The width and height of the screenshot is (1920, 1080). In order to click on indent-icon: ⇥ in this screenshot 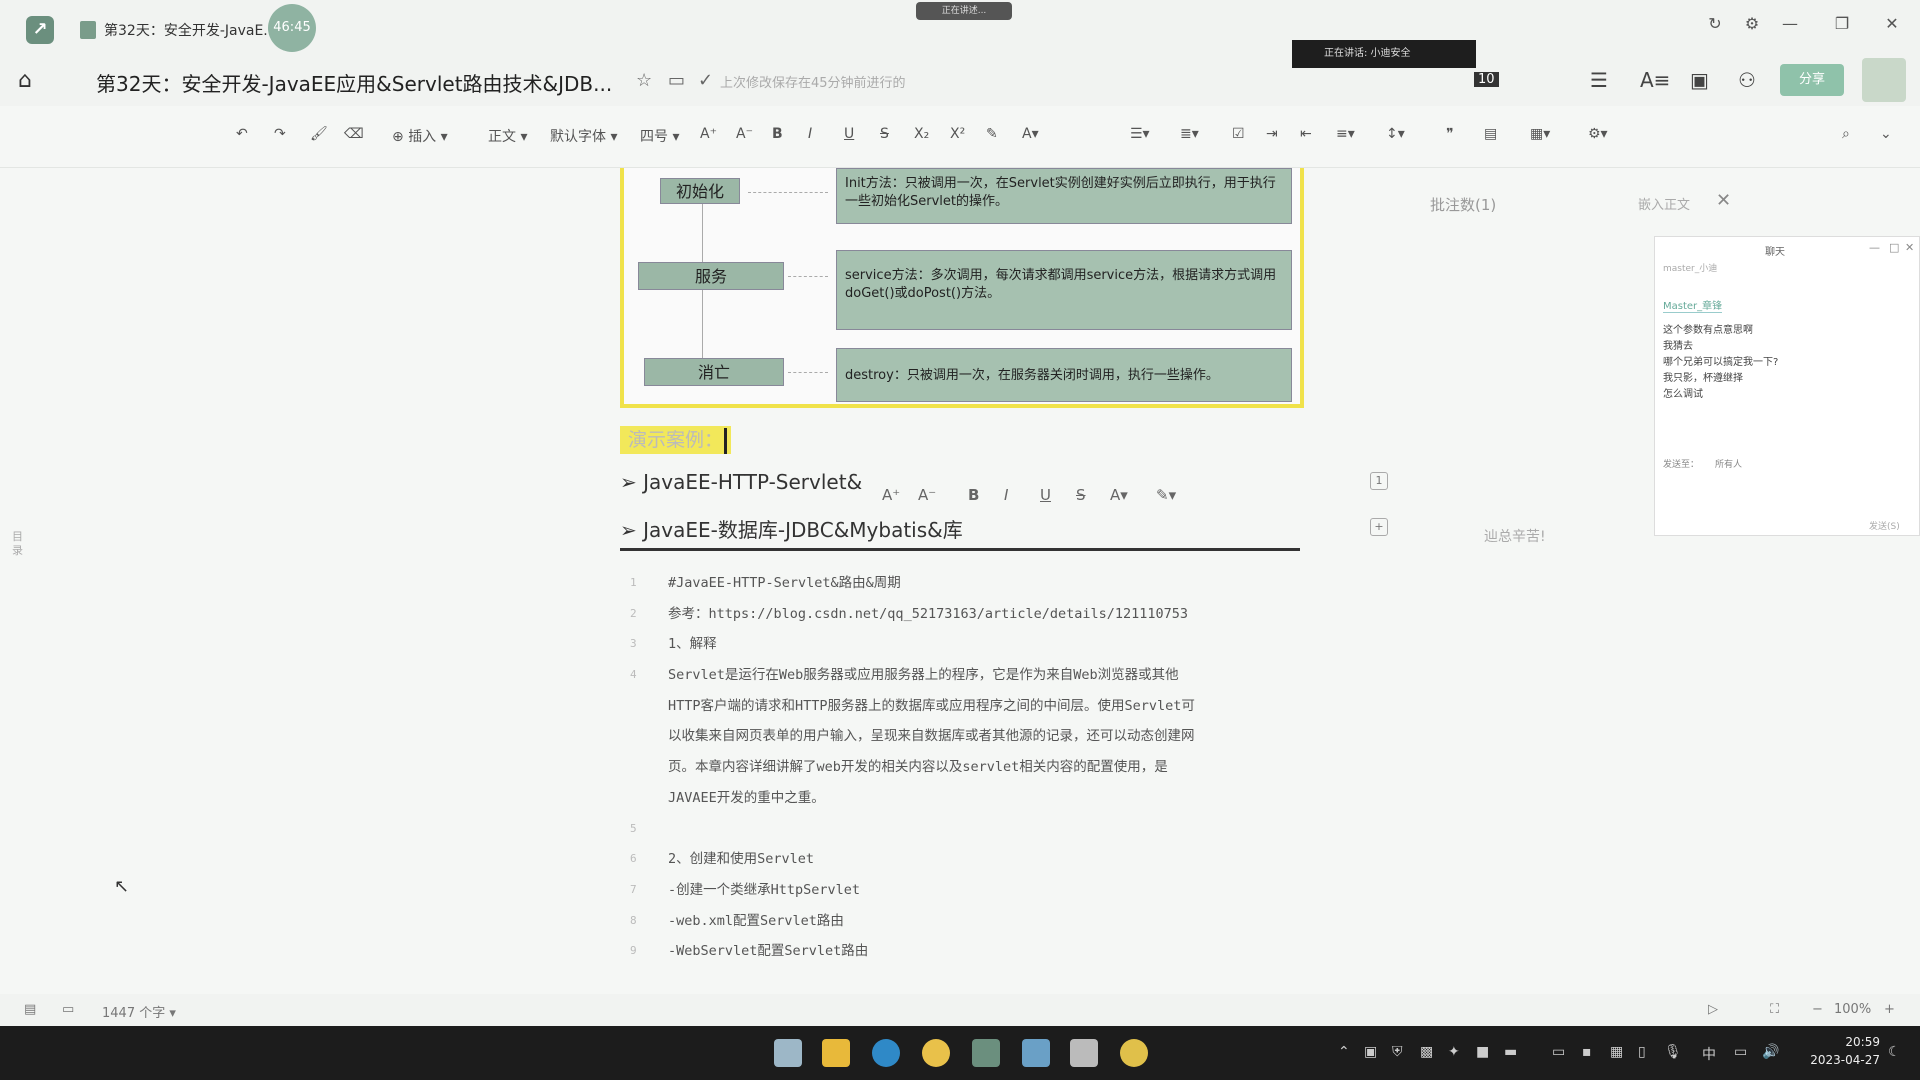, I will do `click(1272, 134)`.